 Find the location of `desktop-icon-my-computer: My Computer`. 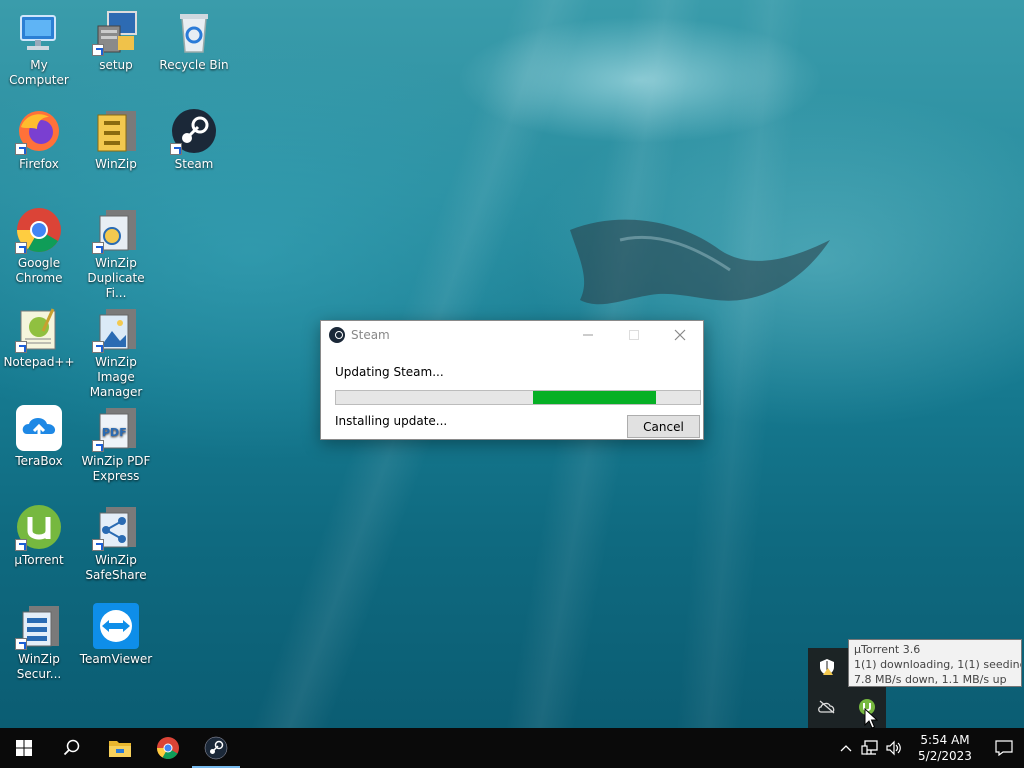

desktop-icon-my-computer: My Computer is located at coordinates (39, 48).